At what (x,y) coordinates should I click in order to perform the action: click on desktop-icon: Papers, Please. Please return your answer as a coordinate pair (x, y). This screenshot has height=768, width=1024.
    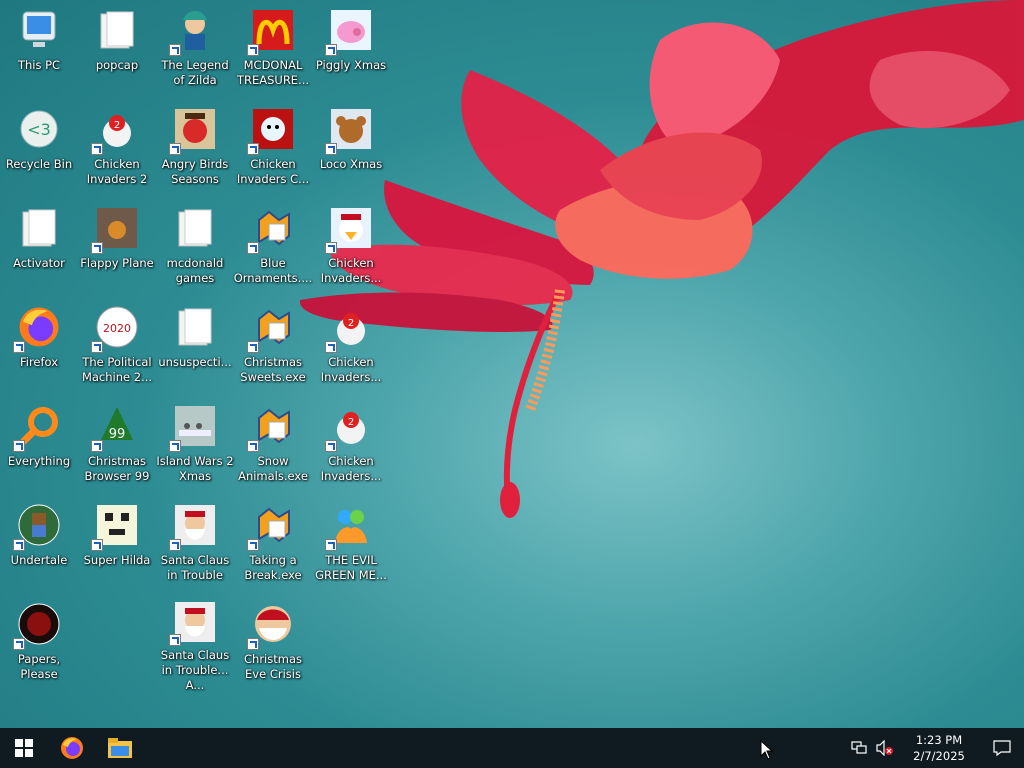
    Looking at the image, I should click on (39, 640).